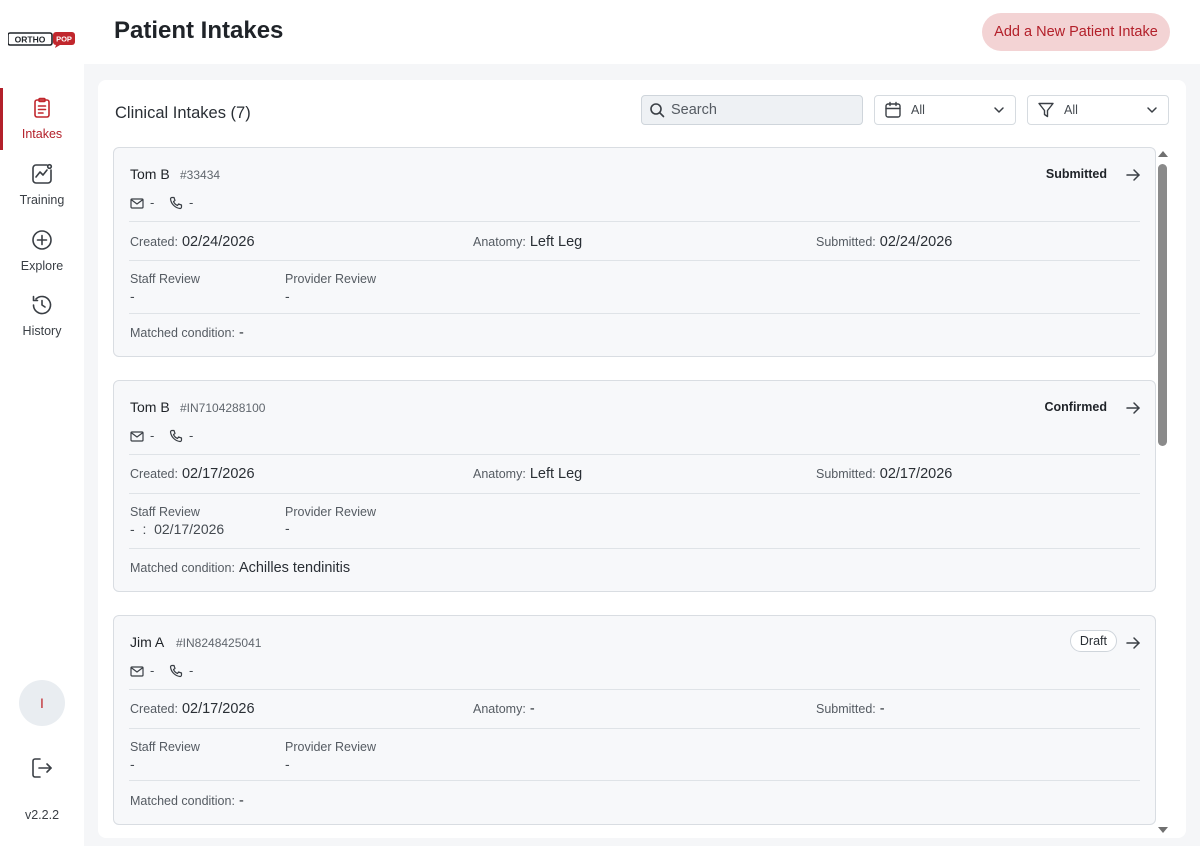 This screenshot has width=1200, height=846. Describe the element at coordinates (42, 173) in the screenshot. I see `chart-icon` at that location.